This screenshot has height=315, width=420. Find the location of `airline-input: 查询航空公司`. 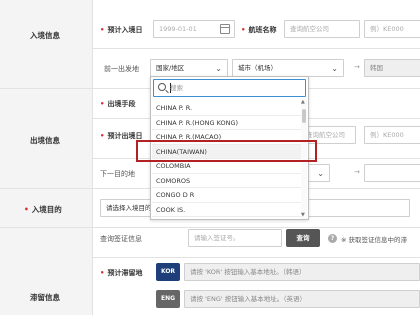

airline-input: 查询航空公司 is located at coordinates (322, 29).